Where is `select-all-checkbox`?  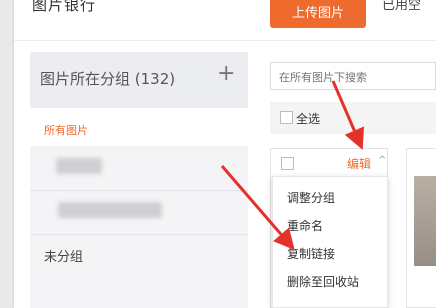
select-all-checkbox is located at coordinates (286, 117).